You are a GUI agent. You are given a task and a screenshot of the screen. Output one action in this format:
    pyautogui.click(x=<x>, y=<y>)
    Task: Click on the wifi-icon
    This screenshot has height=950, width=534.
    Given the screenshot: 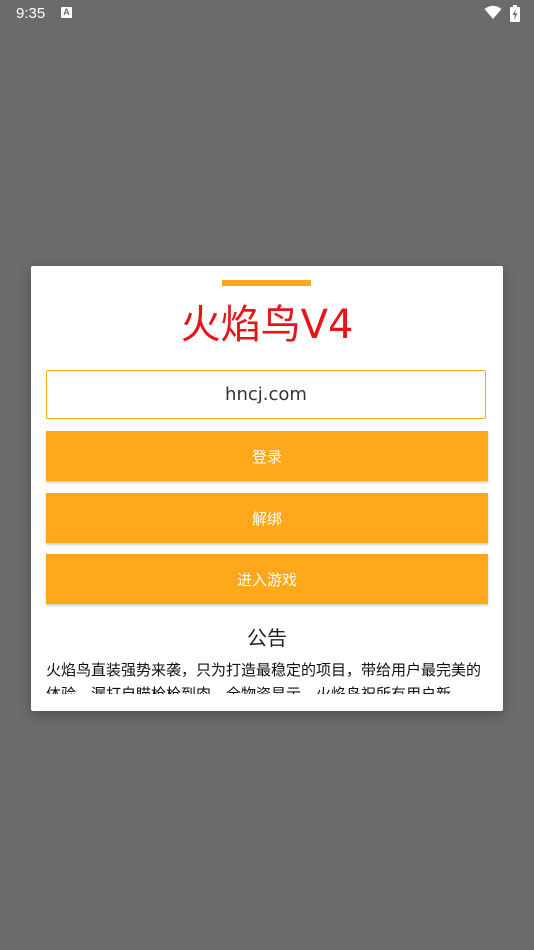 What is the action you would take?
    pyautogui.click(x=493, y=12)
    